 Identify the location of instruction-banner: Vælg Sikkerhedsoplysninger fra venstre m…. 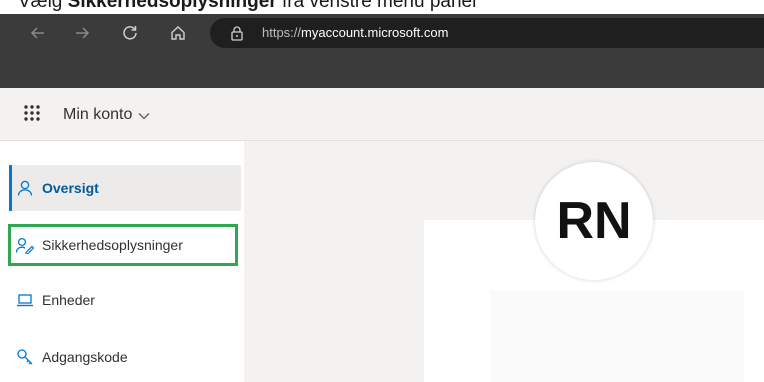
(382, 7).